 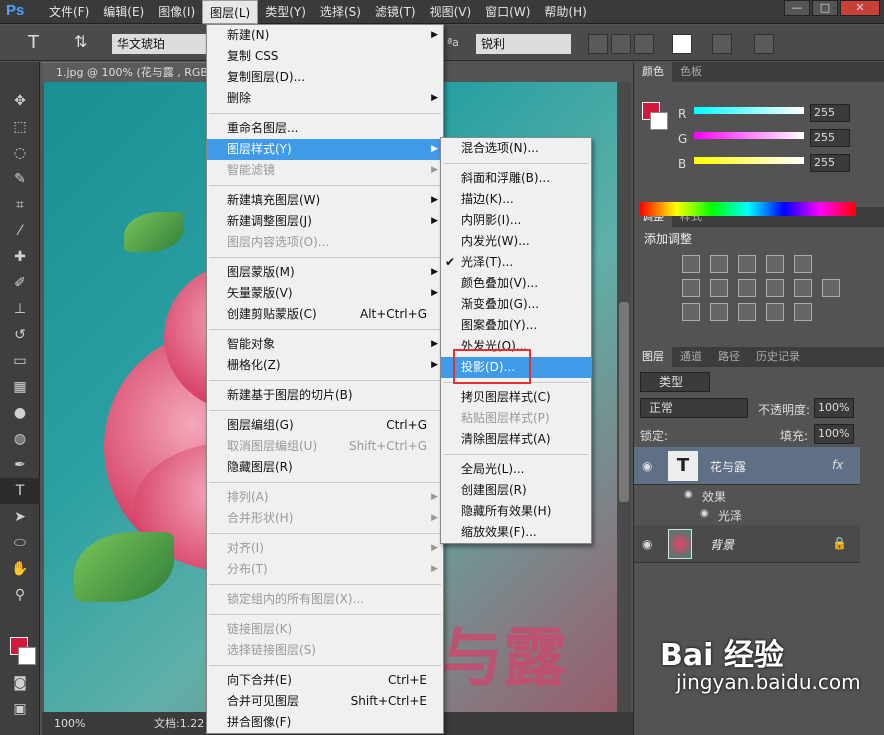 I want to click on fill-input: 100%, so click(x=834, y=434).